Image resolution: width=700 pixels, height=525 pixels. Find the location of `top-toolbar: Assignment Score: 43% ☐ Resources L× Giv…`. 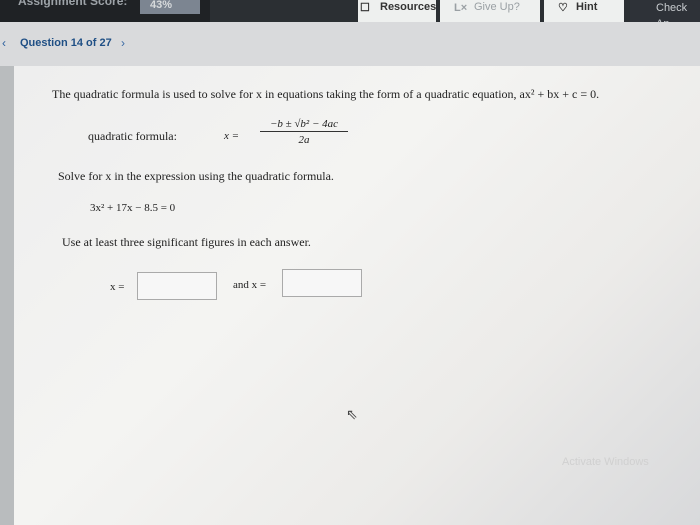

top-toolbar: Assignment Score: 43% ☐ Resources L× Giv… is located at coordinates (350, 15).